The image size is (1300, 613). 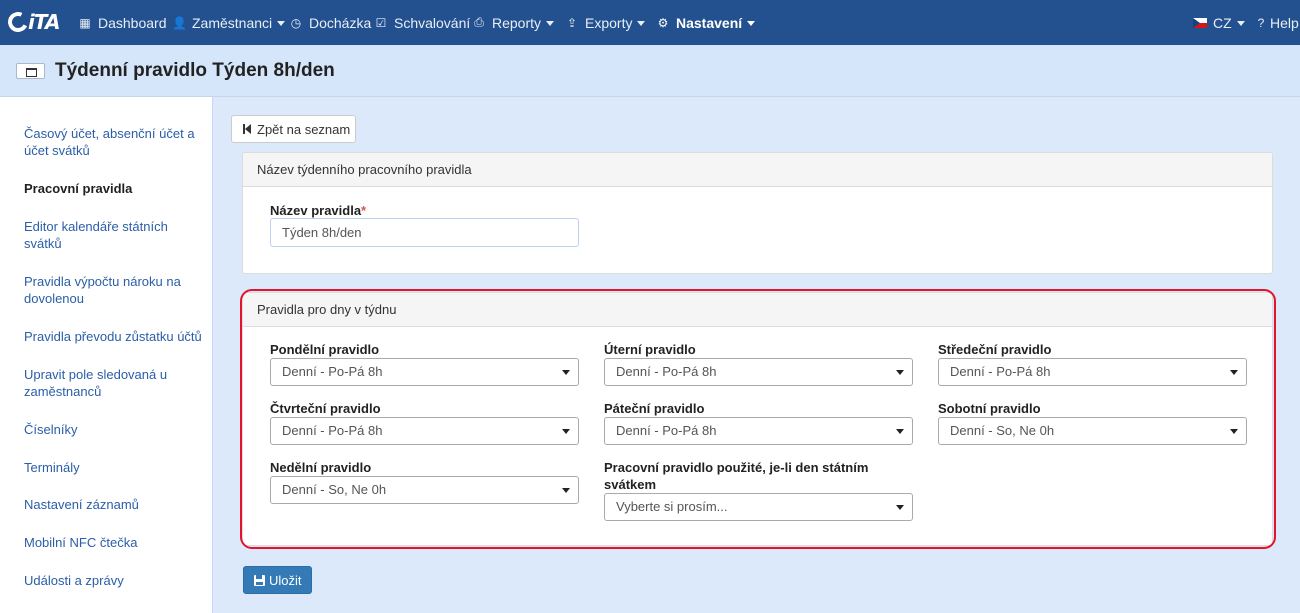 What do you see at coordinates (114, 336) in the screenshot?
I see `sidebar-item-balance-transfer: Pravidla převodu zůstatku účtů` at bounding box center [114, 336].